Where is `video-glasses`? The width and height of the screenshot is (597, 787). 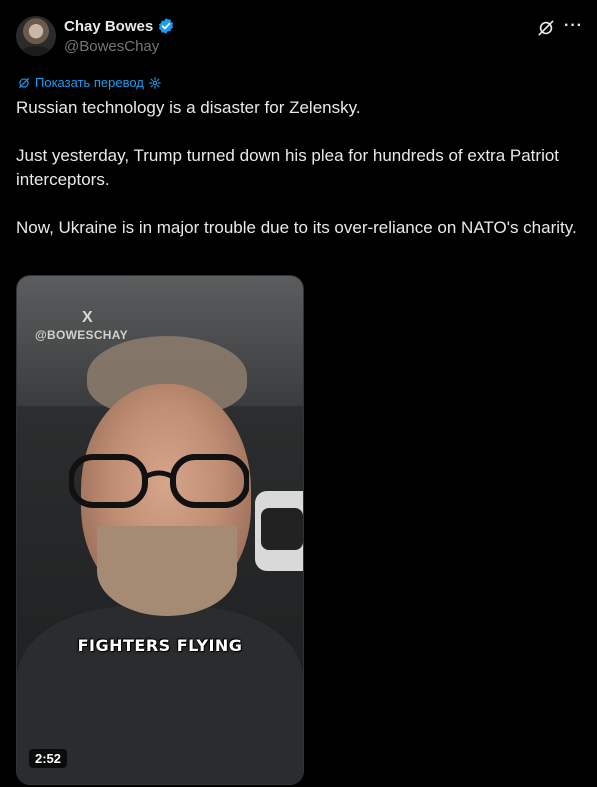 video-glasses is located at coordinates (159, 481).